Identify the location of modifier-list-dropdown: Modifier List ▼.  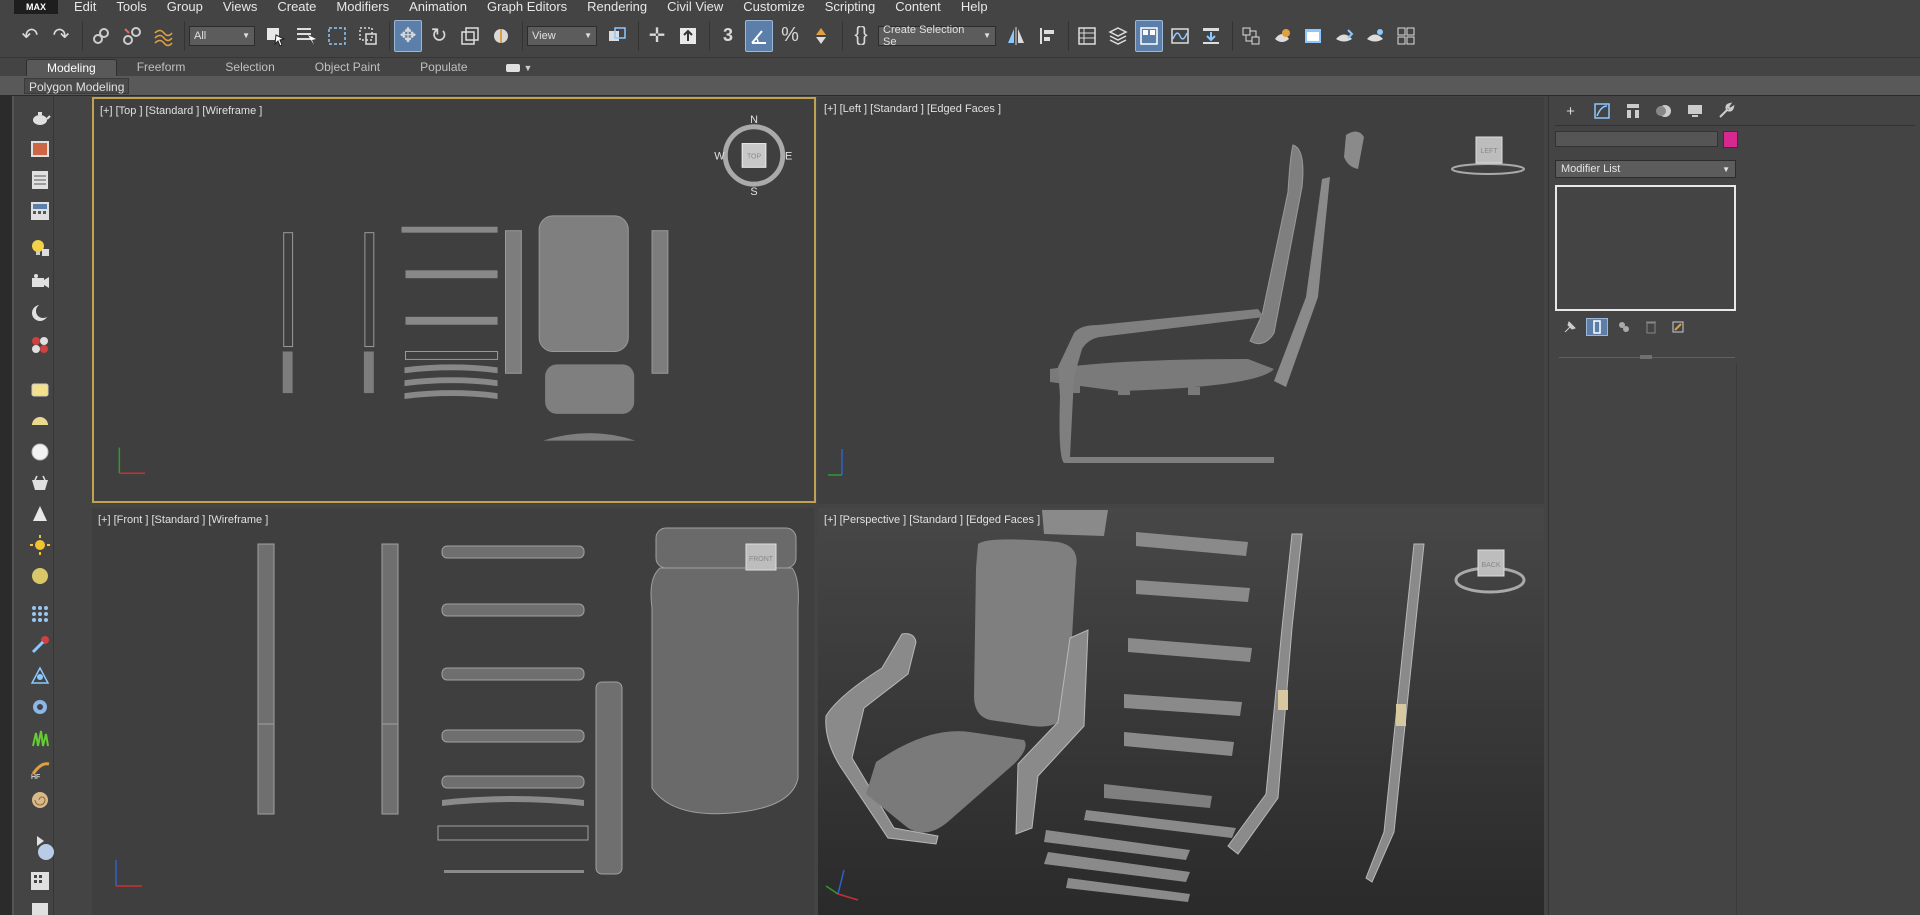
(1645, 169).